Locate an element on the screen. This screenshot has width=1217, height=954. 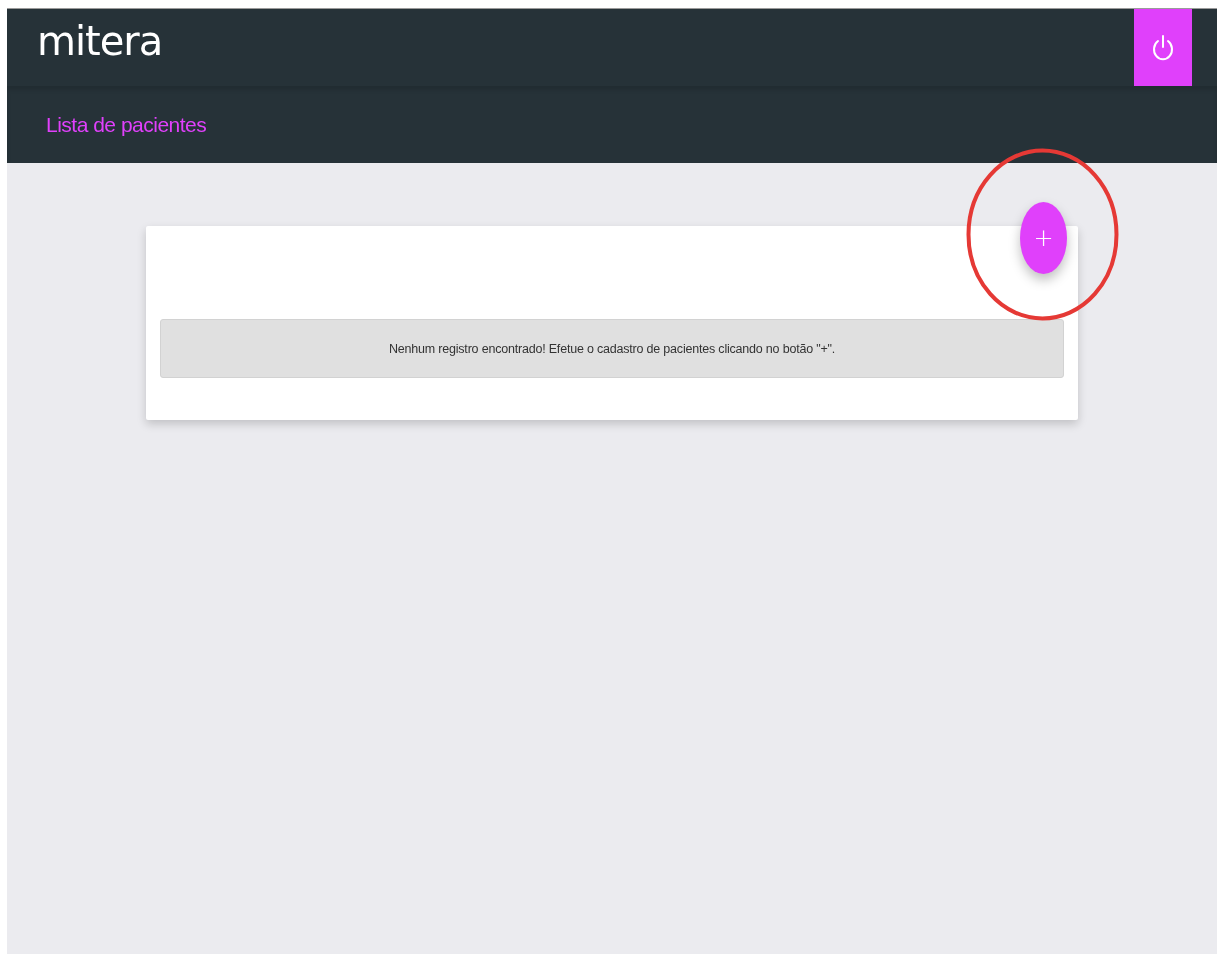
empty-message: Nenhum registro encontrado! Efetue o cadastro de pacientes clicando no botão "+". is located at coordinates (612, 348).